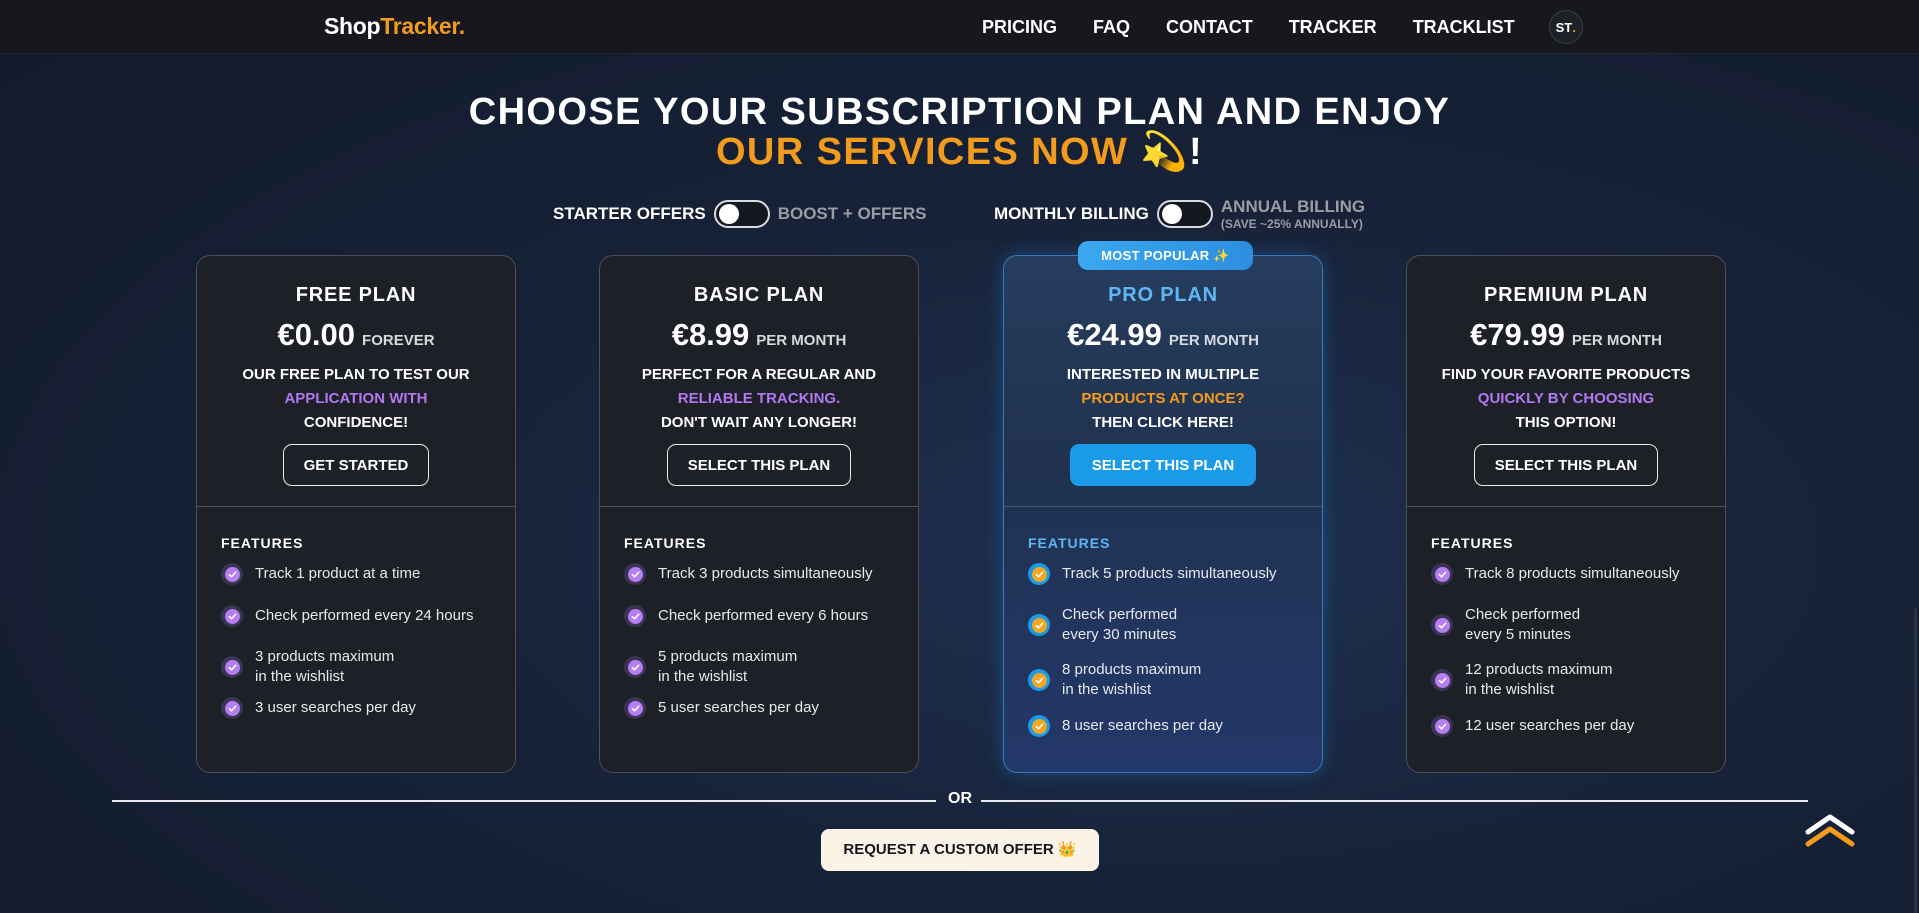 Image resolution: width=1919 pixels, height=913 pixels. I want to click on plan-period: FOREVER, so click(398, 340).